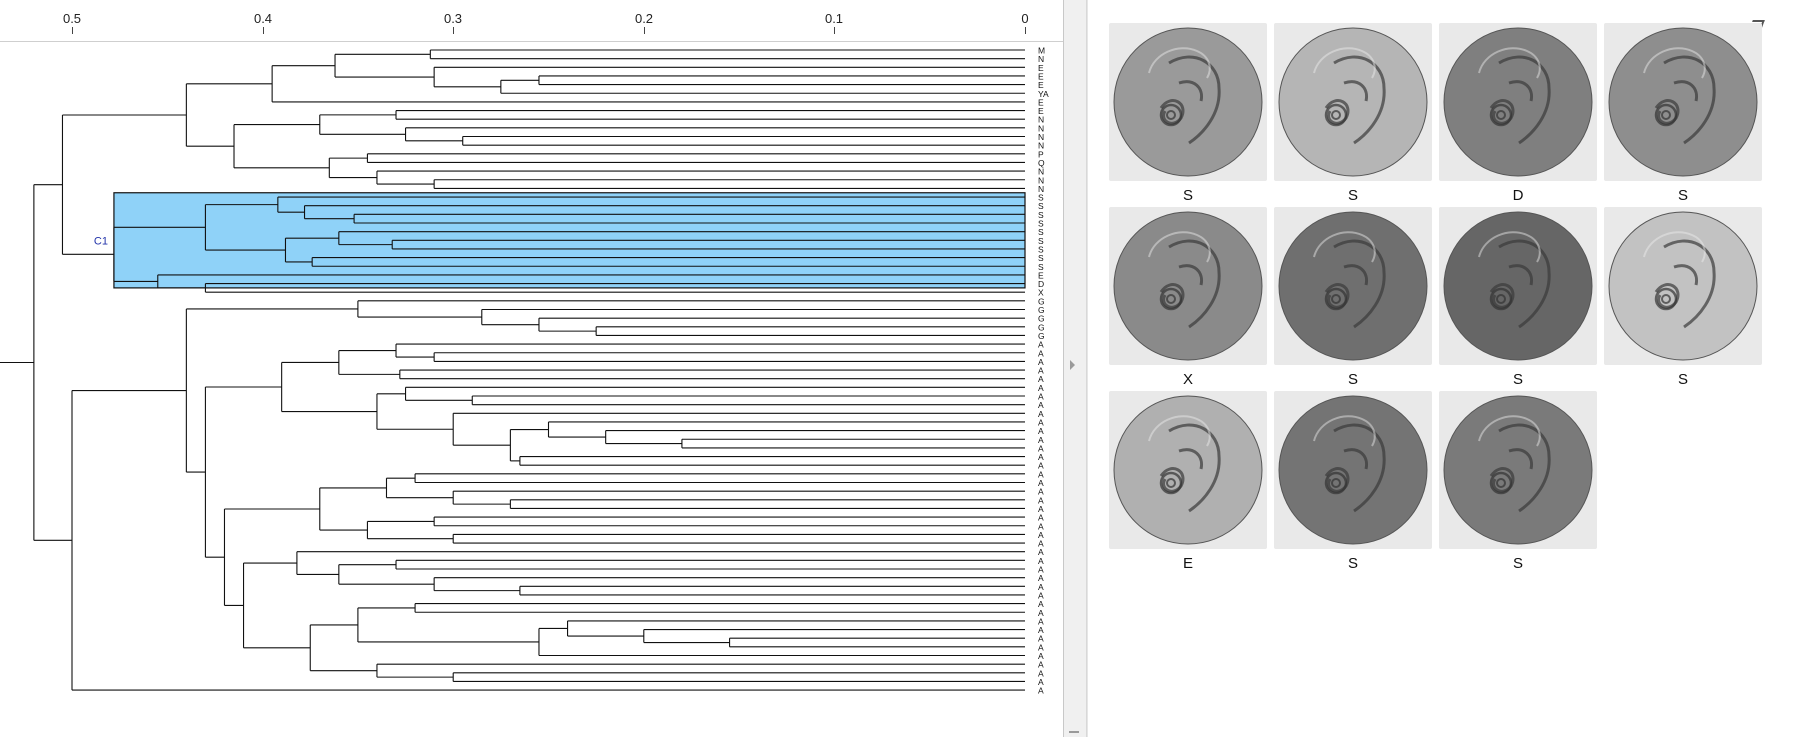 This screenshot has width=1815, height=737. What do you see at coordinates (1025, 18) in the screenshot?
I see `axis-tick-label: 0` at bounding box center [1025, 18].